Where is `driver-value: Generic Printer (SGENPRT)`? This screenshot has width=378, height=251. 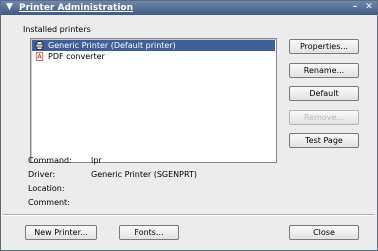
driver-value: Generic Printer (SGENPRT) is located at coordinates (144, 174).